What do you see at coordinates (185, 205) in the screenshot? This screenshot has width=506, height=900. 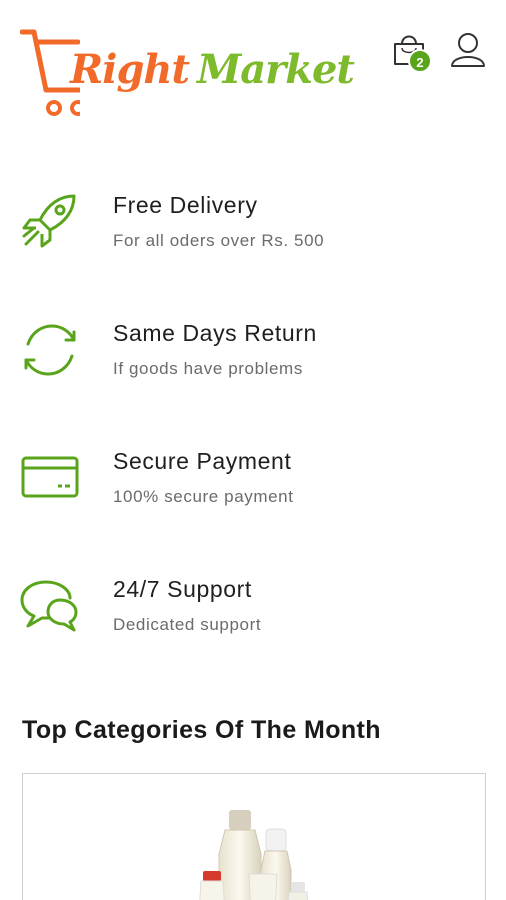 I see `feature-title: Free Delivery` at bounding box center [185, 205].